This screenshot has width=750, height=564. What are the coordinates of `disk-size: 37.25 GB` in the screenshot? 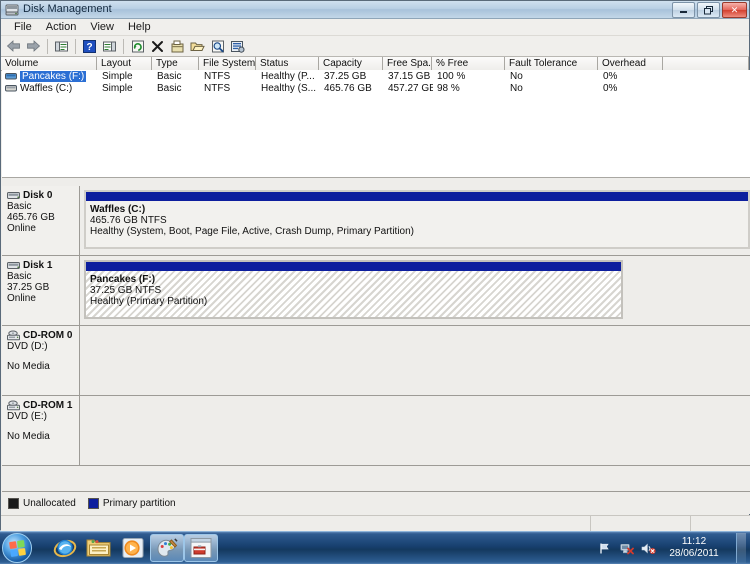 It's located at (28, 287).